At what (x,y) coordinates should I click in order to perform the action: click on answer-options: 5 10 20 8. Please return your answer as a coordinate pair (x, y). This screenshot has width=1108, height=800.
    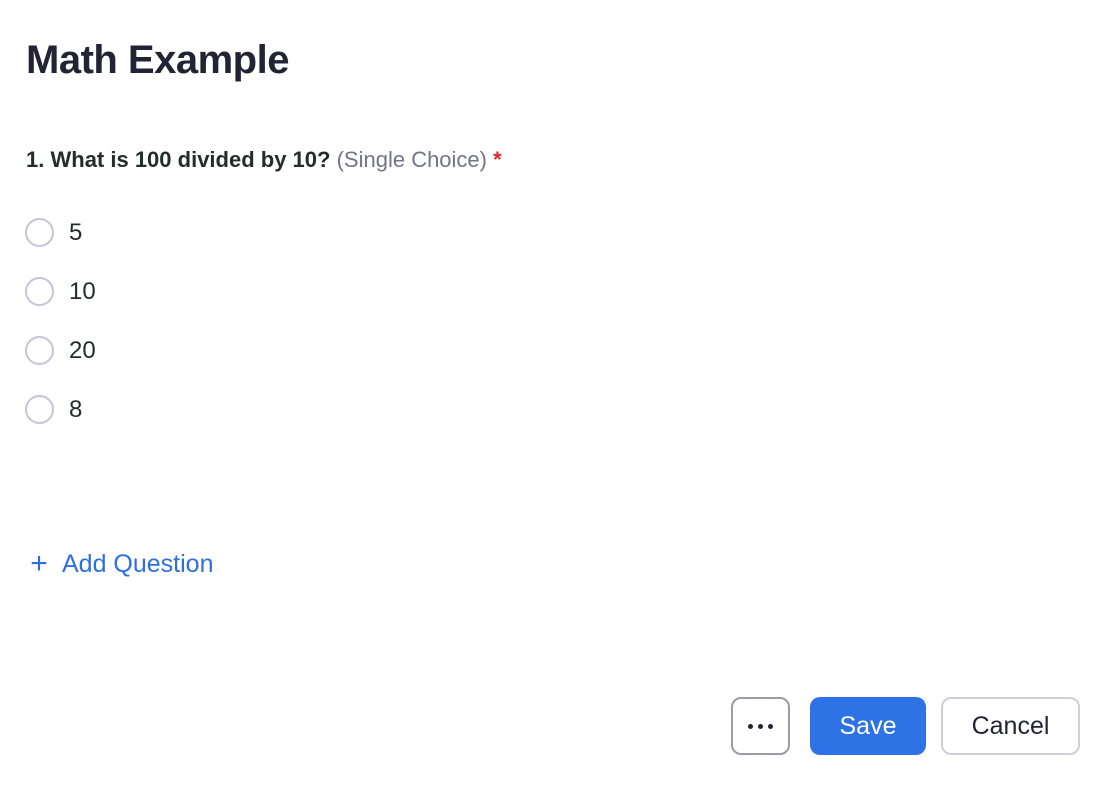
    Looking at the image, I should click on (60, 321).